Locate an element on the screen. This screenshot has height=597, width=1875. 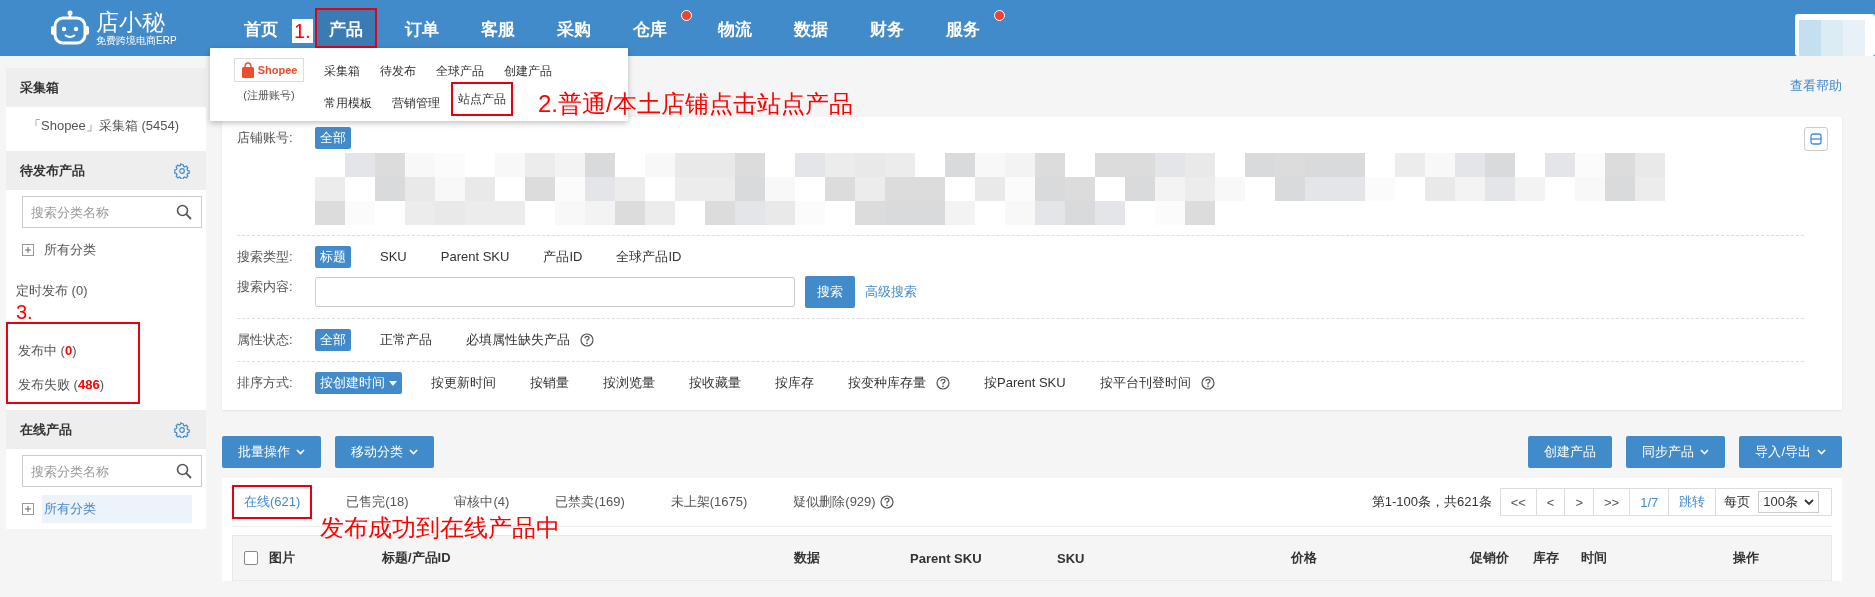
platform-name: Shopee is located at coordinates (277, 70).